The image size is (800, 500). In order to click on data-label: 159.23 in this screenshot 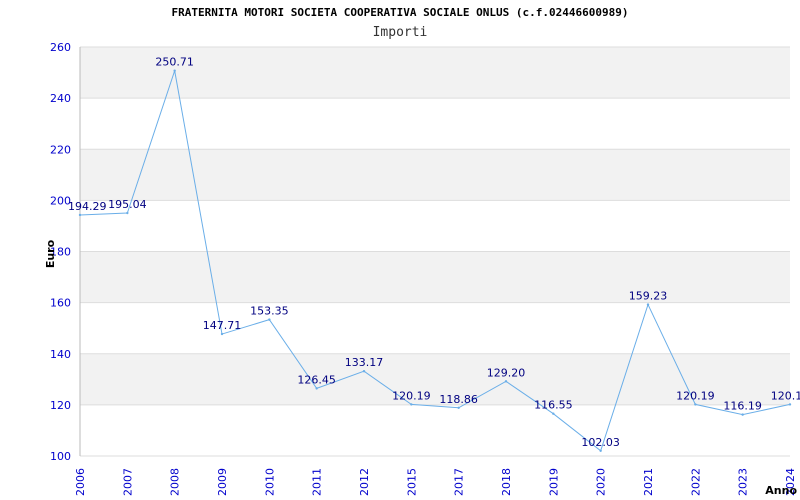, I will do `click(648, 296)`.